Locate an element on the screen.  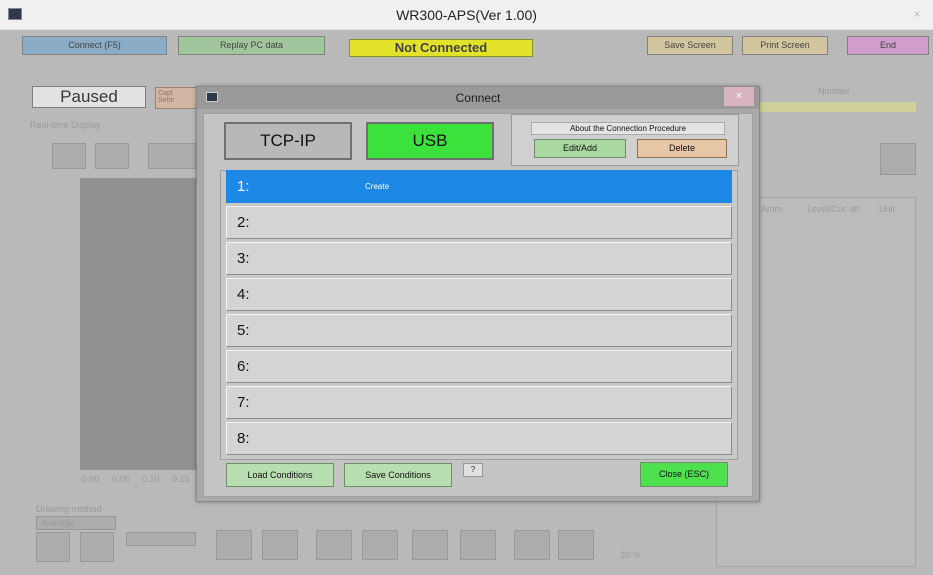
window-titlebar: WR300-APS(Ver 1.00) × is located at coordinates (466, 15).